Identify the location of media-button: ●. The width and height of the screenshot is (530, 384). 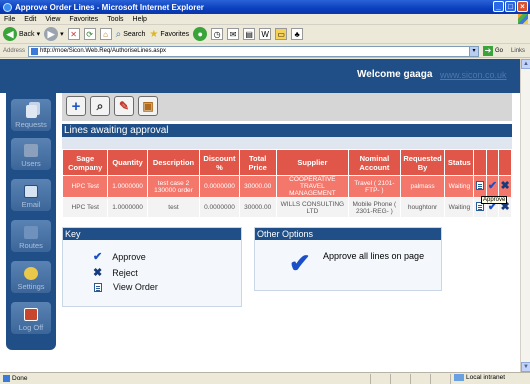
(200, 34).